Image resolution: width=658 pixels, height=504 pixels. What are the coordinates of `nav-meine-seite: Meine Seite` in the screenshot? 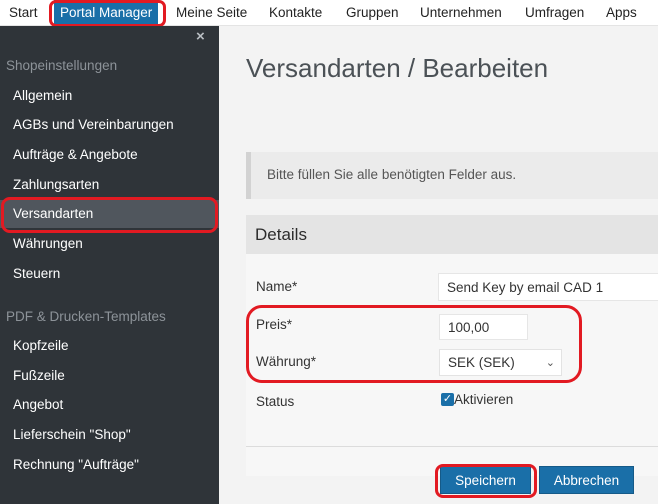 It's located at (211, 13).